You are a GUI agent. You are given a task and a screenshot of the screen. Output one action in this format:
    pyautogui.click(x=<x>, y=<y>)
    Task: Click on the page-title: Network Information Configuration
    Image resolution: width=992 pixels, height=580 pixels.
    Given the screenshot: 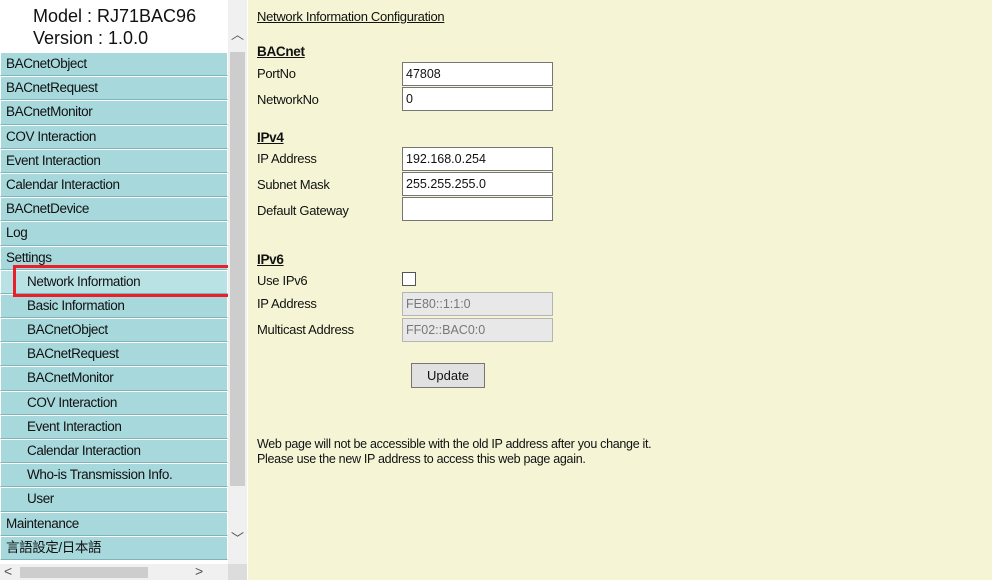 What is the action you would take?
    pyautogui.click(x=351, y=16)
    